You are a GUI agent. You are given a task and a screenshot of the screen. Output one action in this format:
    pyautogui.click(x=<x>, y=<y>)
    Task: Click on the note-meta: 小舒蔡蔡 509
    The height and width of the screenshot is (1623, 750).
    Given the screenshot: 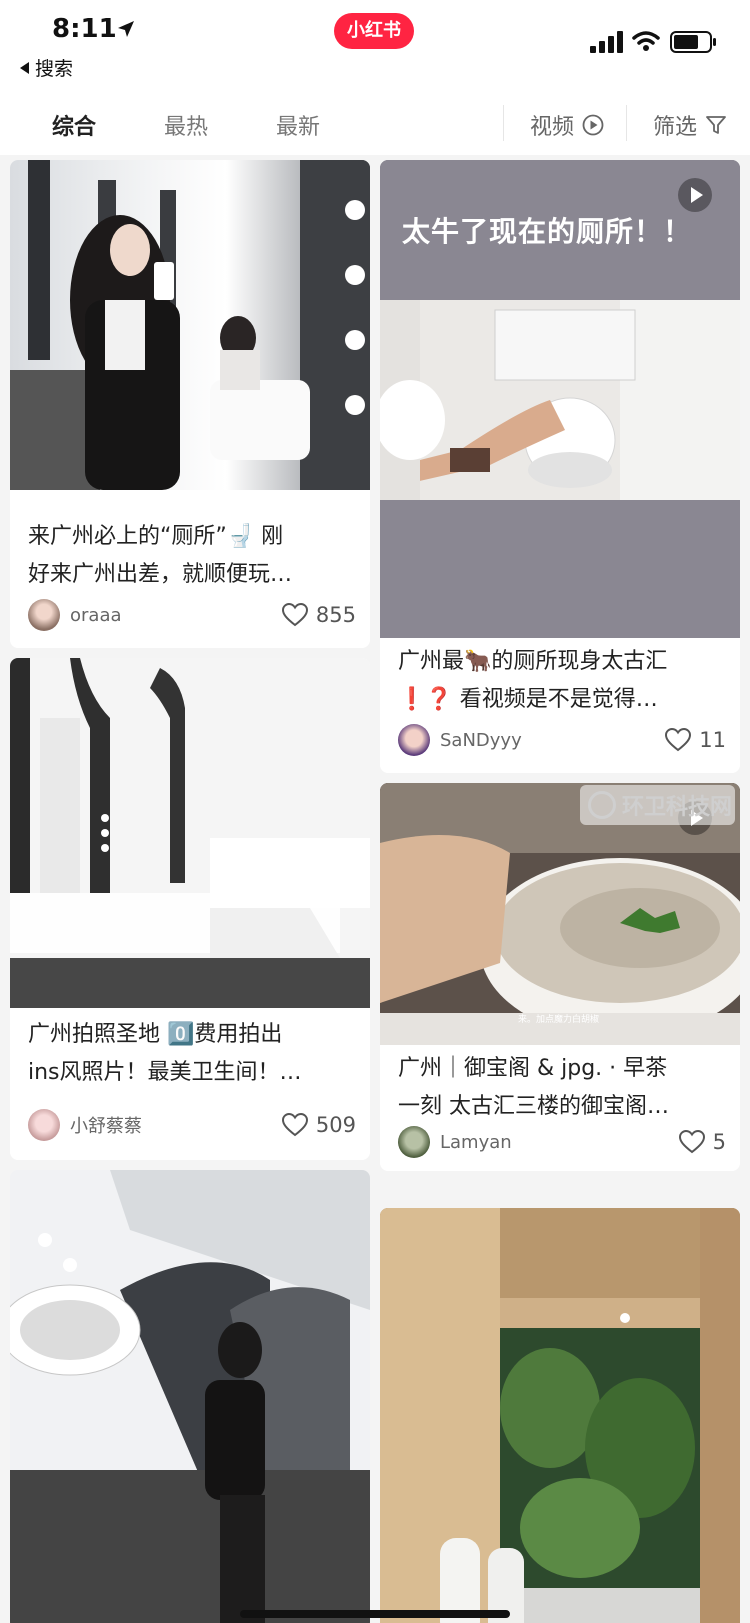 What is the action you would take?
    pyautogui.click(x=192, y=1125)
    